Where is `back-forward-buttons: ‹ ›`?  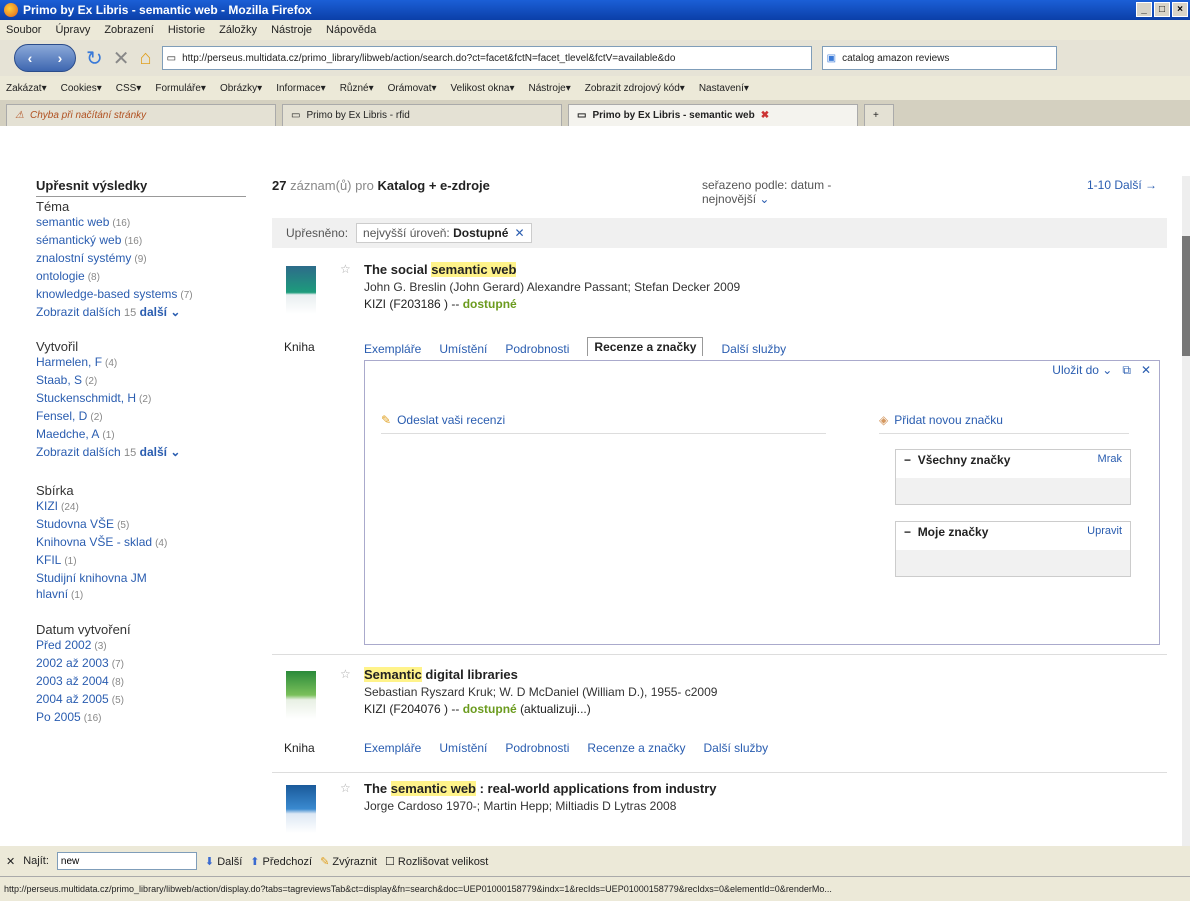 back-forward-buttons: ‹ › is located at coordinates (45, 58).